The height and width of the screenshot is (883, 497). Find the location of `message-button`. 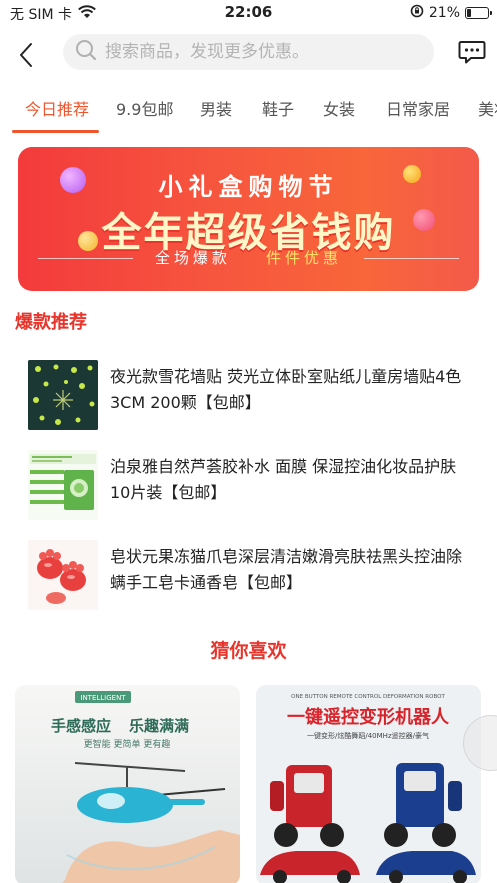

message-button is located at coordinates (472, 53).